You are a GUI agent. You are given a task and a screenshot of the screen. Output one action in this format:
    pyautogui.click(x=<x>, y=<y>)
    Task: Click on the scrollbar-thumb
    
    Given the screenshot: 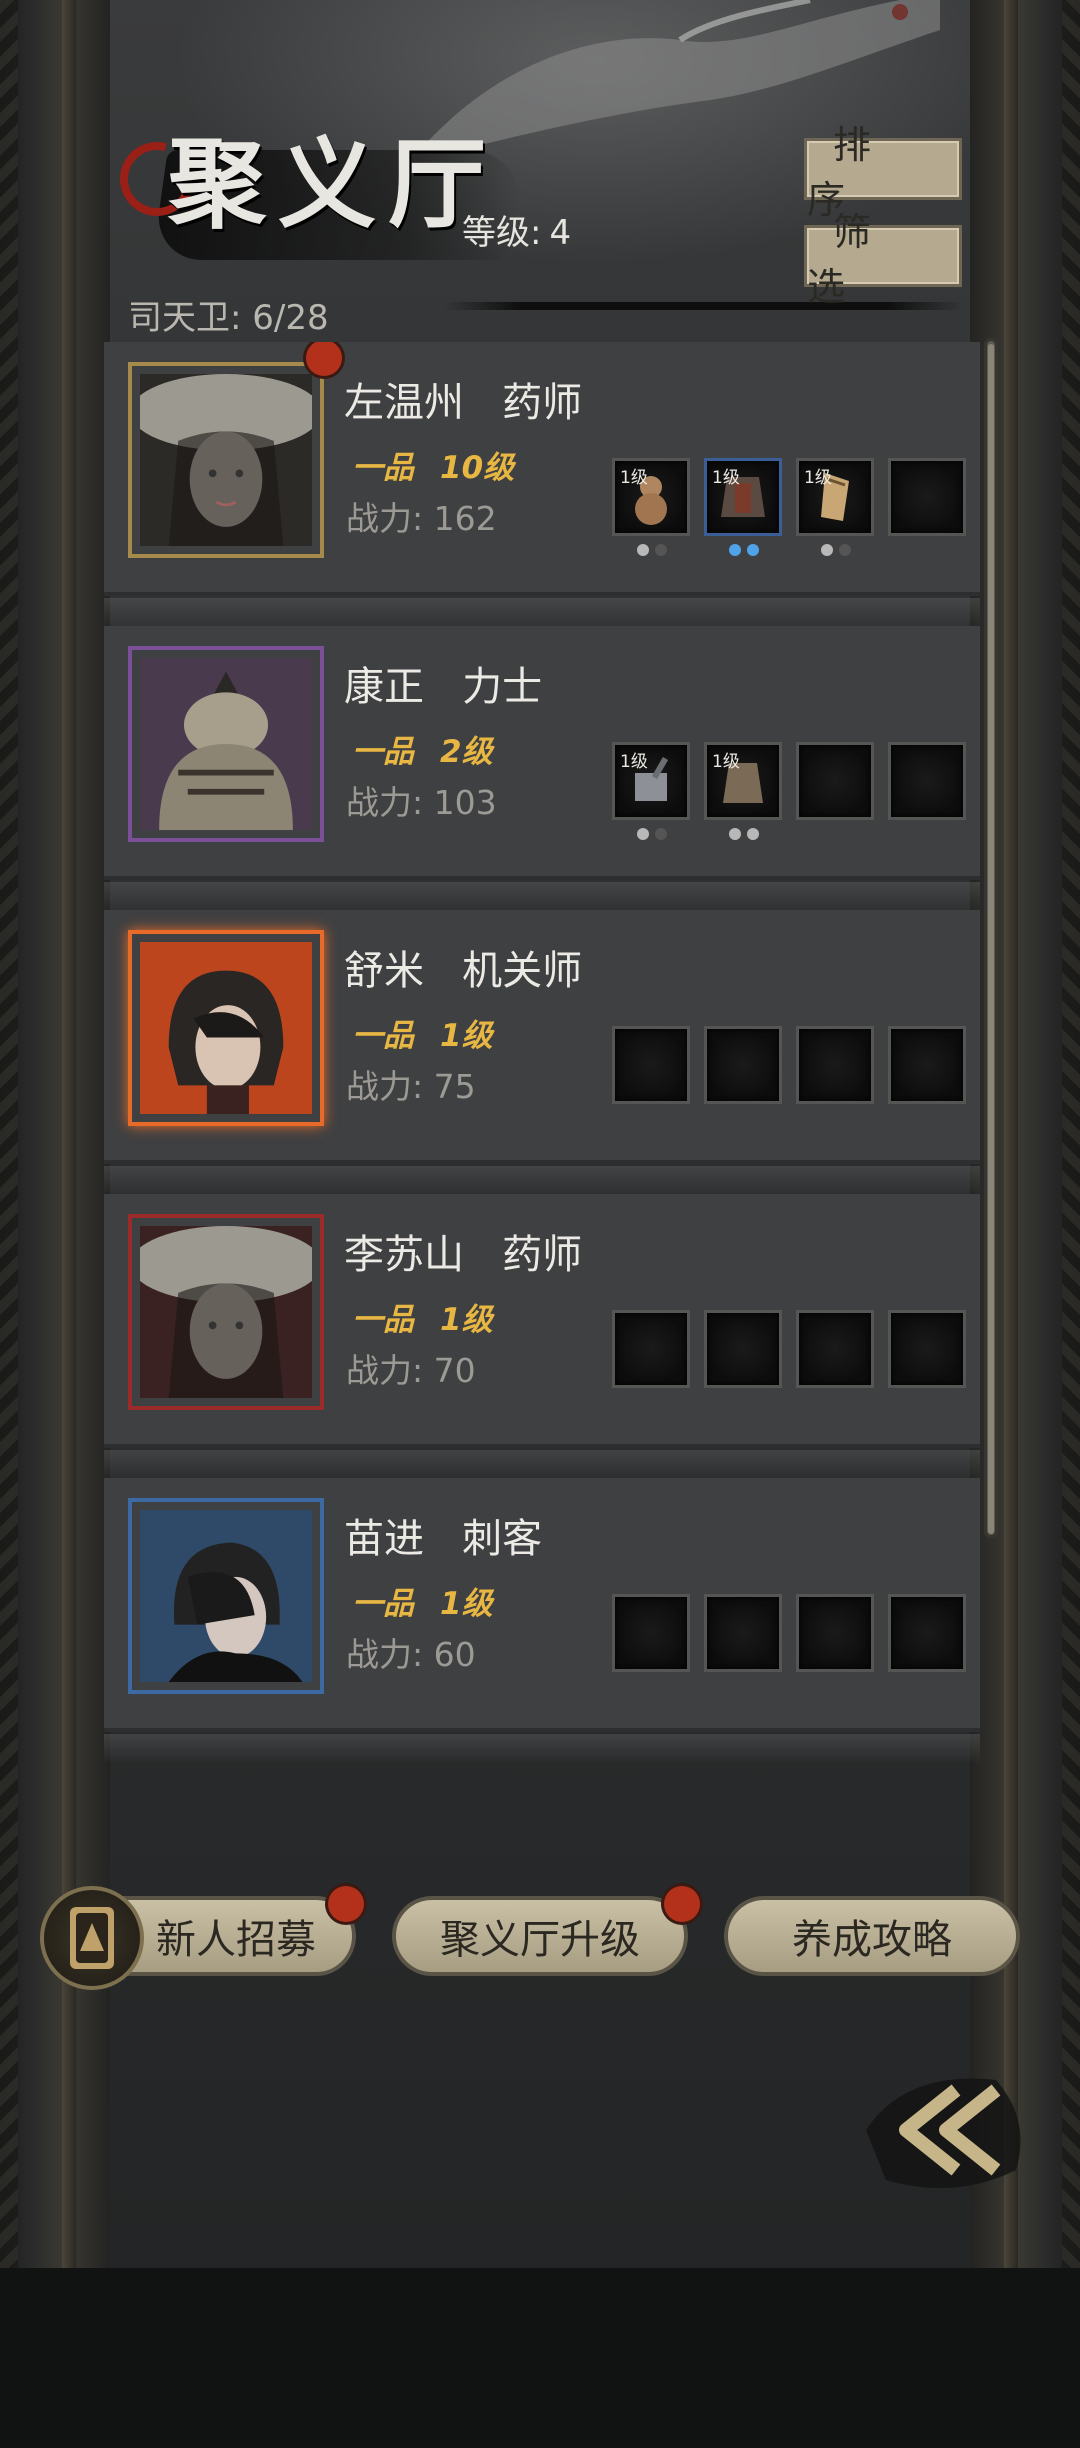 What is the action you would take?
    pyautogui.click(x=991, y=939)
    